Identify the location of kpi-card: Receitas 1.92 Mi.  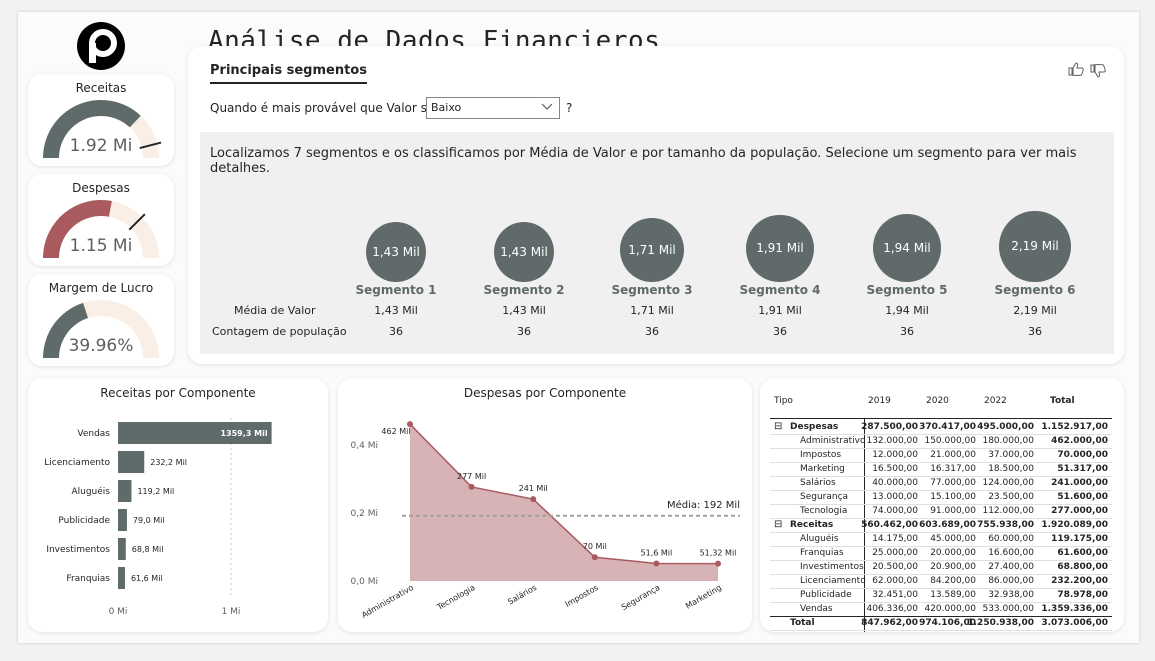
(101, 120).